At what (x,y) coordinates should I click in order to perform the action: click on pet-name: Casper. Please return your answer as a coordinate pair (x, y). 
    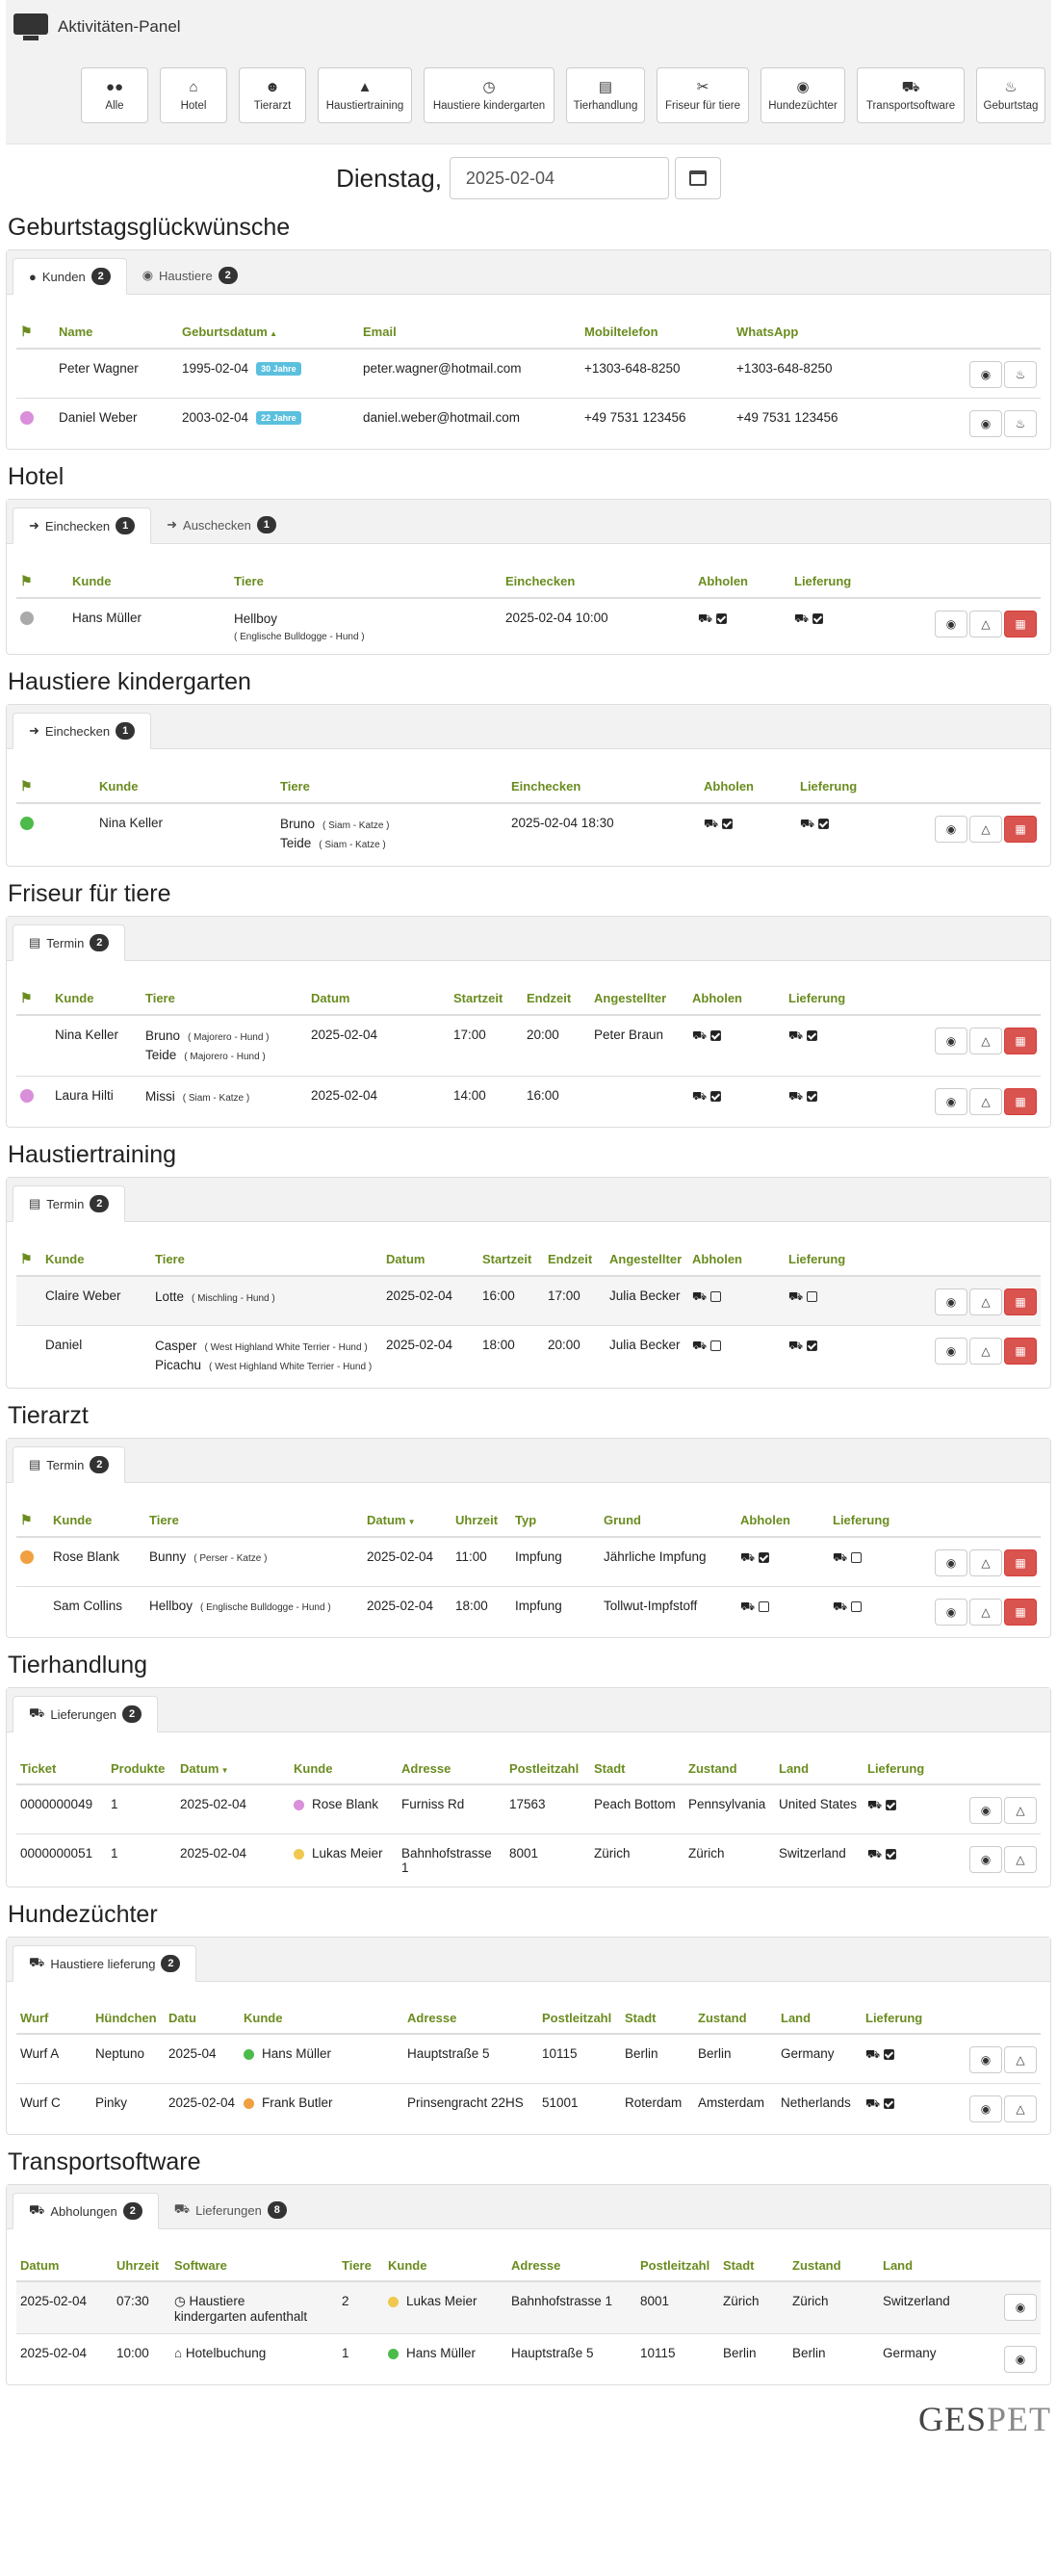
    Looking at the image, I should click on (176, 1346).